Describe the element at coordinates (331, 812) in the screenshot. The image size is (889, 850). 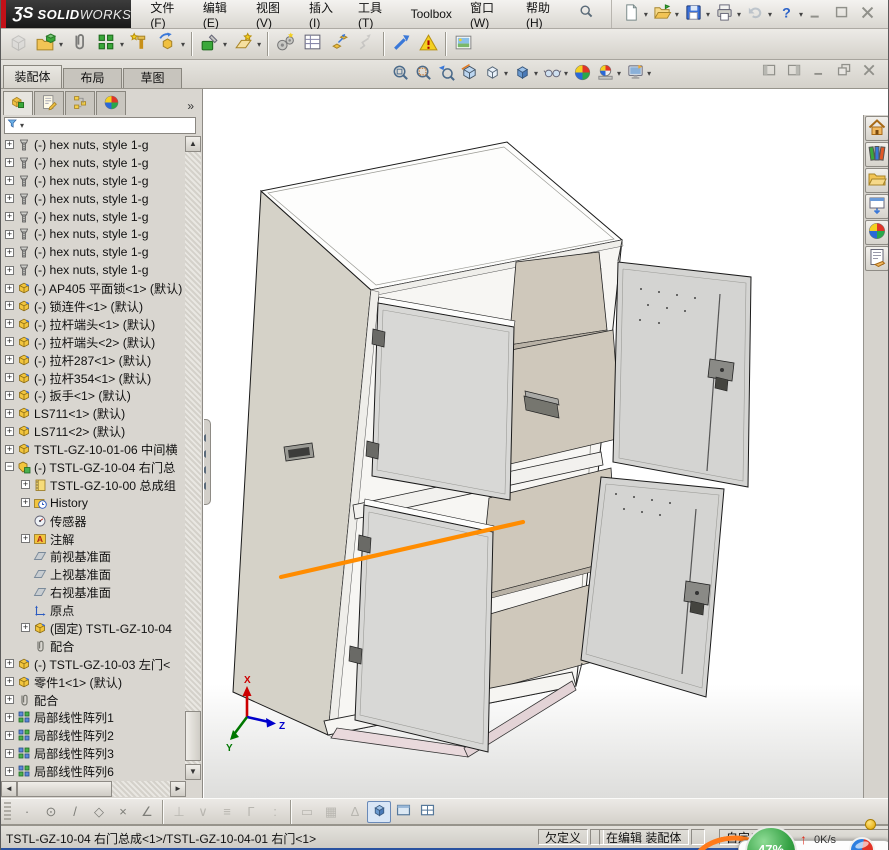
I see `grid-button: ▦` at that location.